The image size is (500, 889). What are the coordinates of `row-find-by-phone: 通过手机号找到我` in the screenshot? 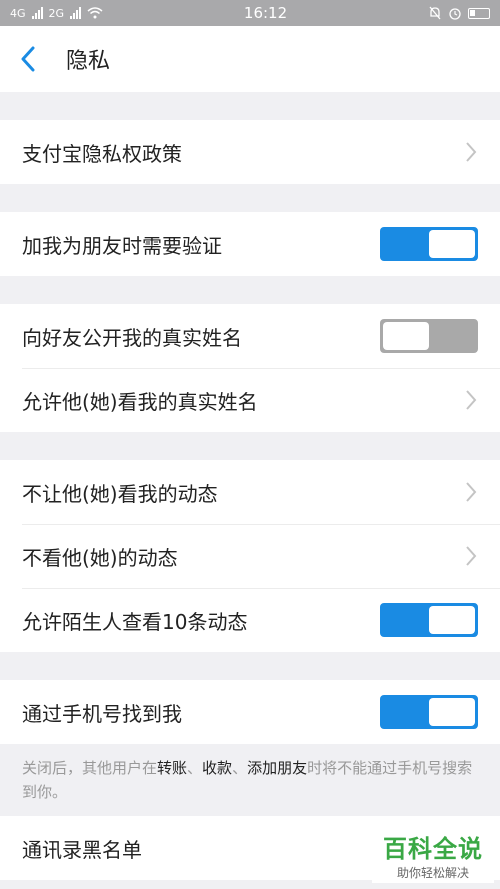 It's located at (250, 712).